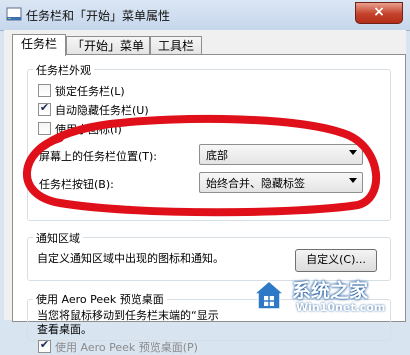  I want to click on title-bar: 任务栏和「开始」菜单属性 ×, so click(205, 15).